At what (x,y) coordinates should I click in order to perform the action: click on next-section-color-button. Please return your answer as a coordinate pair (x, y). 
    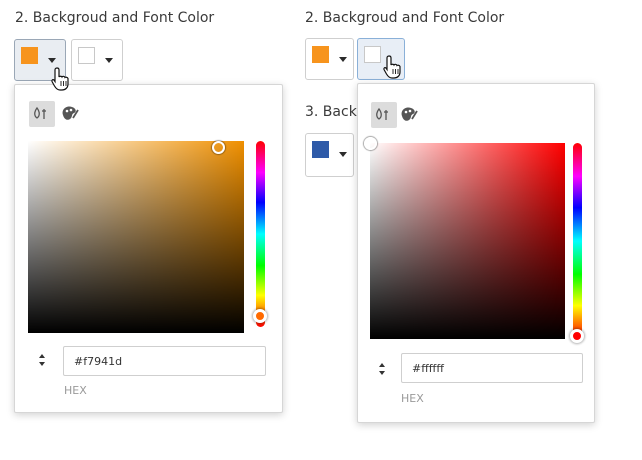
    Looking at the image, I should click on (329, 155).